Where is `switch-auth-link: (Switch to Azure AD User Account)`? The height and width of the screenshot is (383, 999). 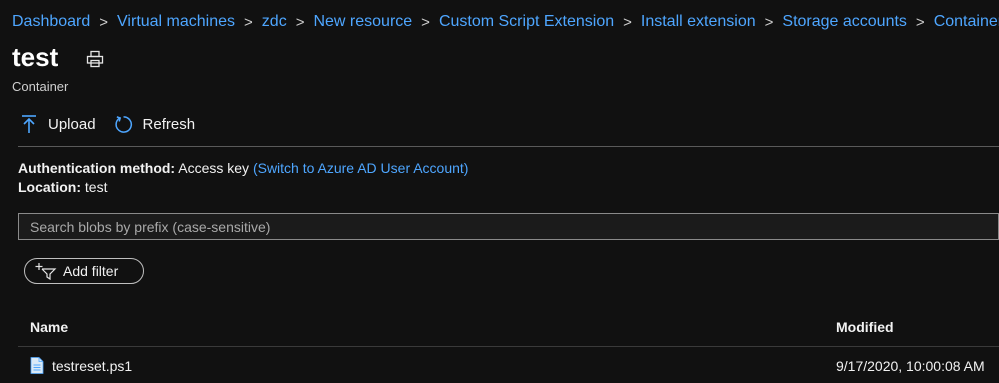
switch-auth-link: (Switch to Azure AD User Account) is located at coordinates (361, 168).